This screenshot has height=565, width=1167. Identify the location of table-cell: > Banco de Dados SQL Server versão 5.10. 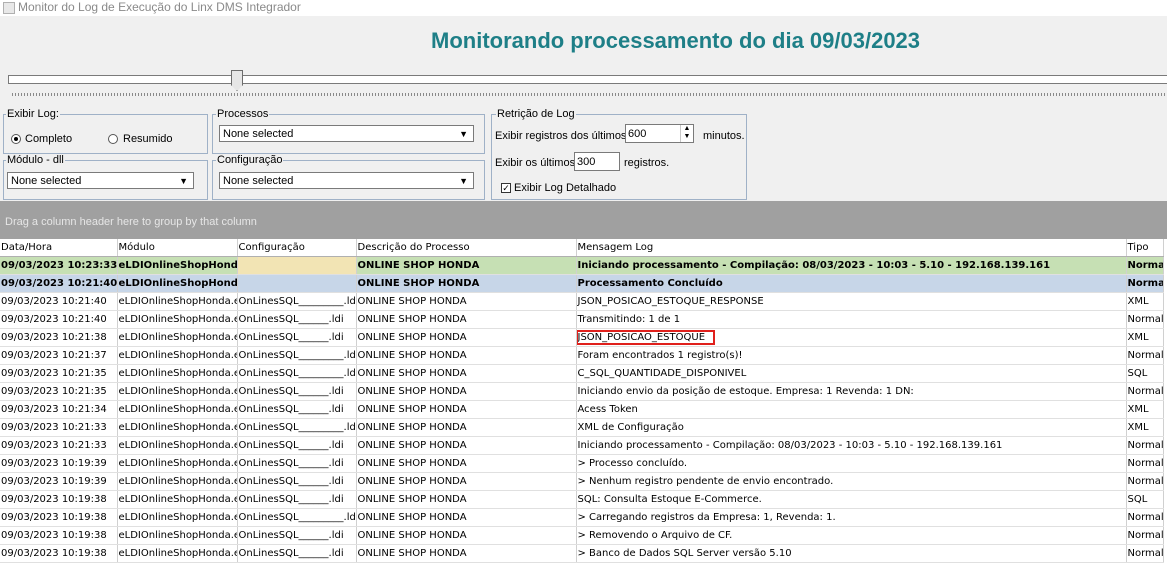
(851, 553).